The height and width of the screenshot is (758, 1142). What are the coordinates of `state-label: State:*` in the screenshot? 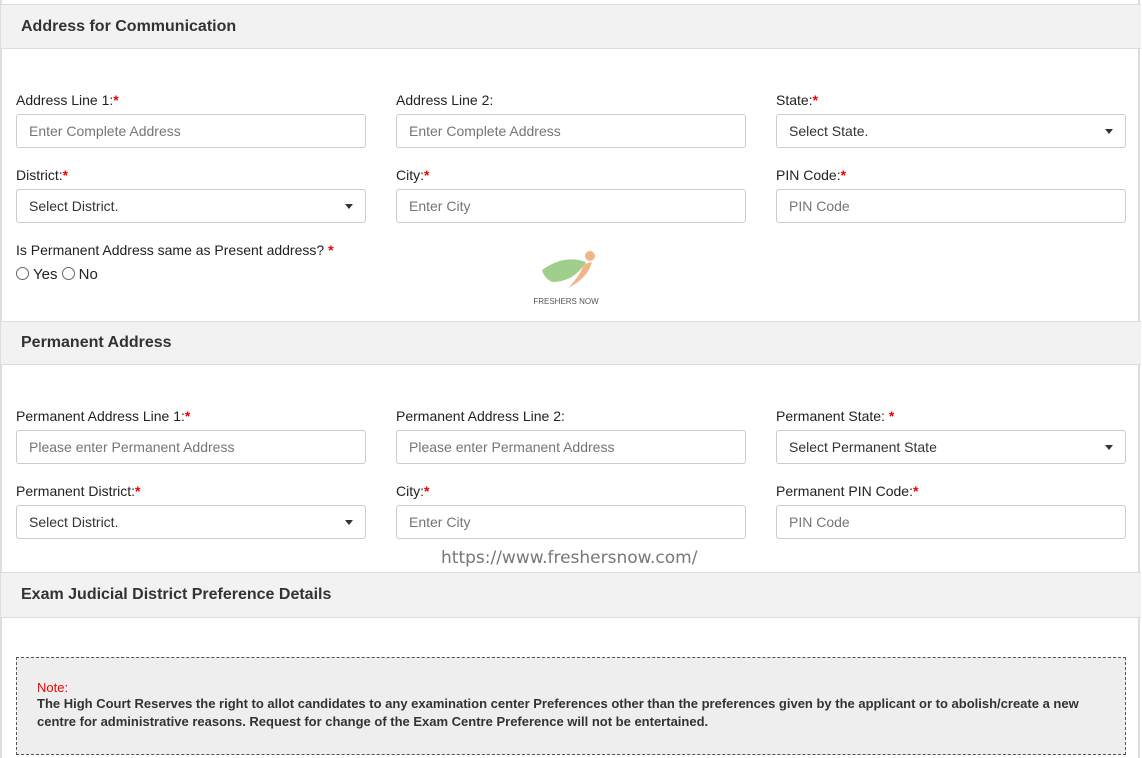 It's located at (797, 100).